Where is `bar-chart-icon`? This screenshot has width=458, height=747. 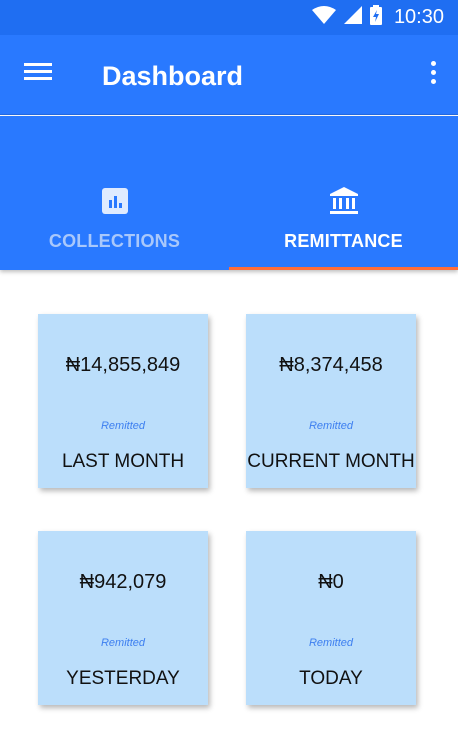
bar-chart-icon is located at coordinates (115, 201).